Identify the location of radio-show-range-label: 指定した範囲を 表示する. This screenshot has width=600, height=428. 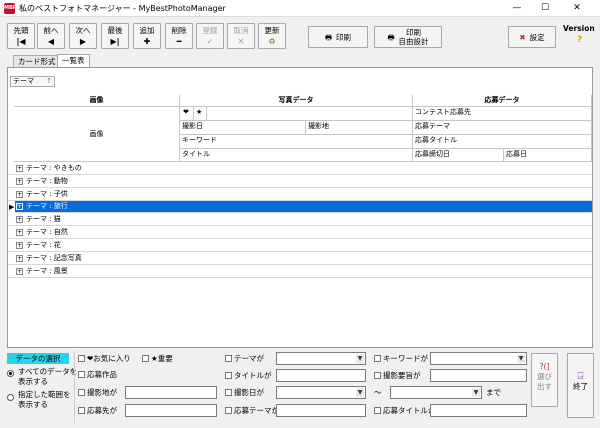
(44, 399).